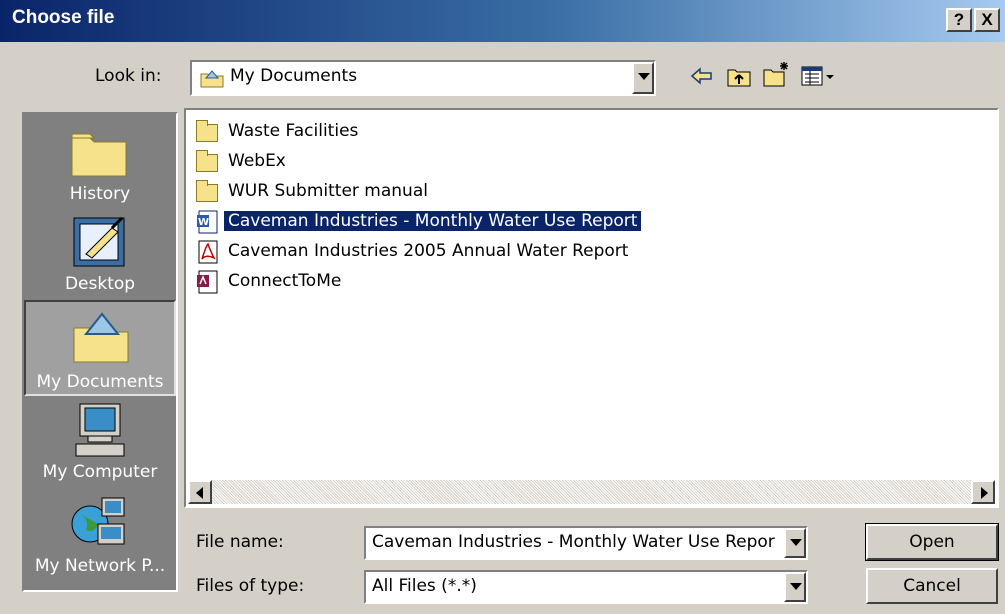 The width and height of the screenshot is (1005, 614). Describe the element at coordinates (424, 586) in the screenshot. I see `files-of-type-value: All Files (*.*)` at that location.